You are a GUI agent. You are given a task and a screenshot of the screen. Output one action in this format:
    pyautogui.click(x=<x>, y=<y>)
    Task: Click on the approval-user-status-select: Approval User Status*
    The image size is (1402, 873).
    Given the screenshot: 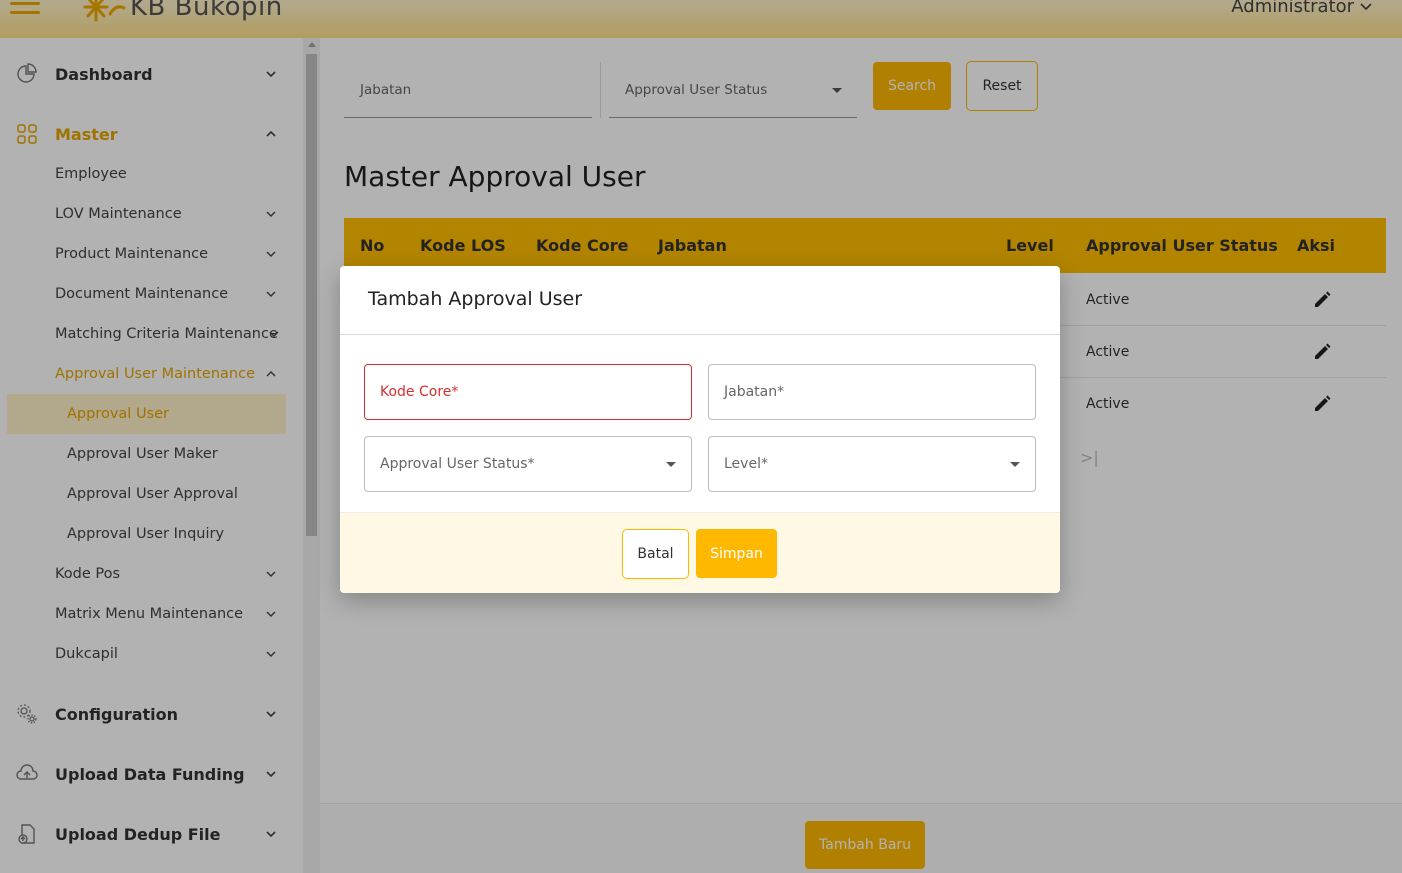 What is the action you would take?
    pyautogui.click(x=528, y=464)
    